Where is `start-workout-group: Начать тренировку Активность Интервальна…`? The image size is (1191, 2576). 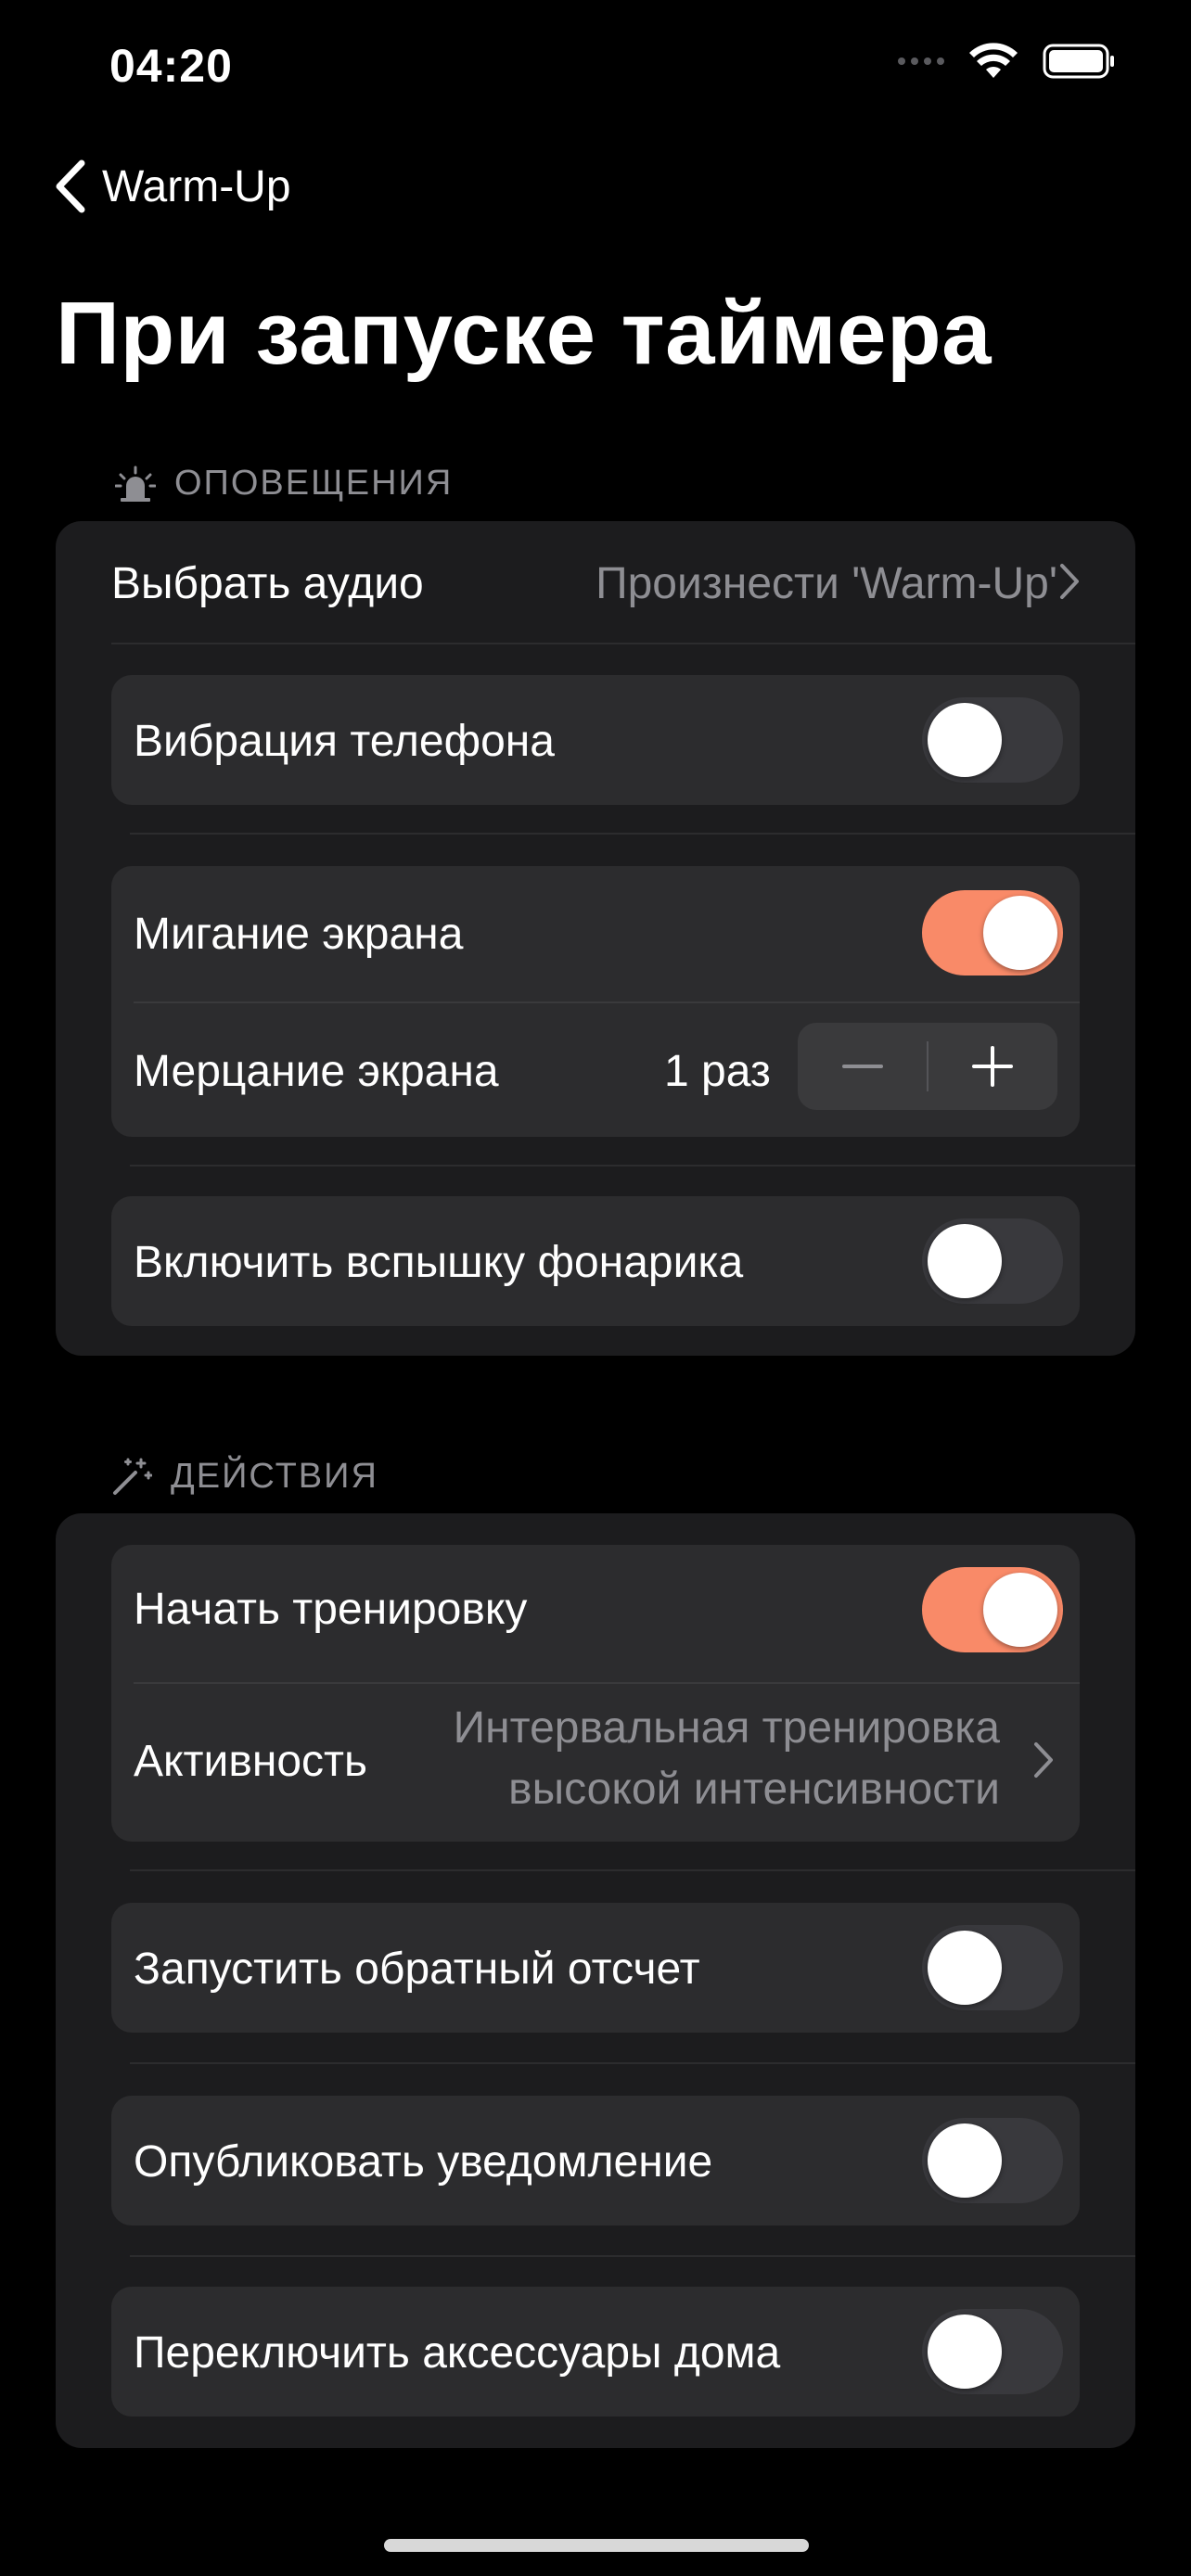
start-workout-group: Начать тренировку Активность Интервальна… is located at coordinates (595, 1693).